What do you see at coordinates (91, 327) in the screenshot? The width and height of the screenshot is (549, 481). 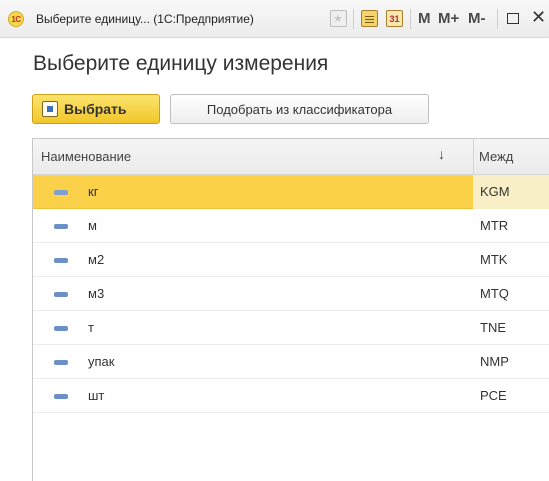 I see `unit-name: т` at bounding box center [91, 327].